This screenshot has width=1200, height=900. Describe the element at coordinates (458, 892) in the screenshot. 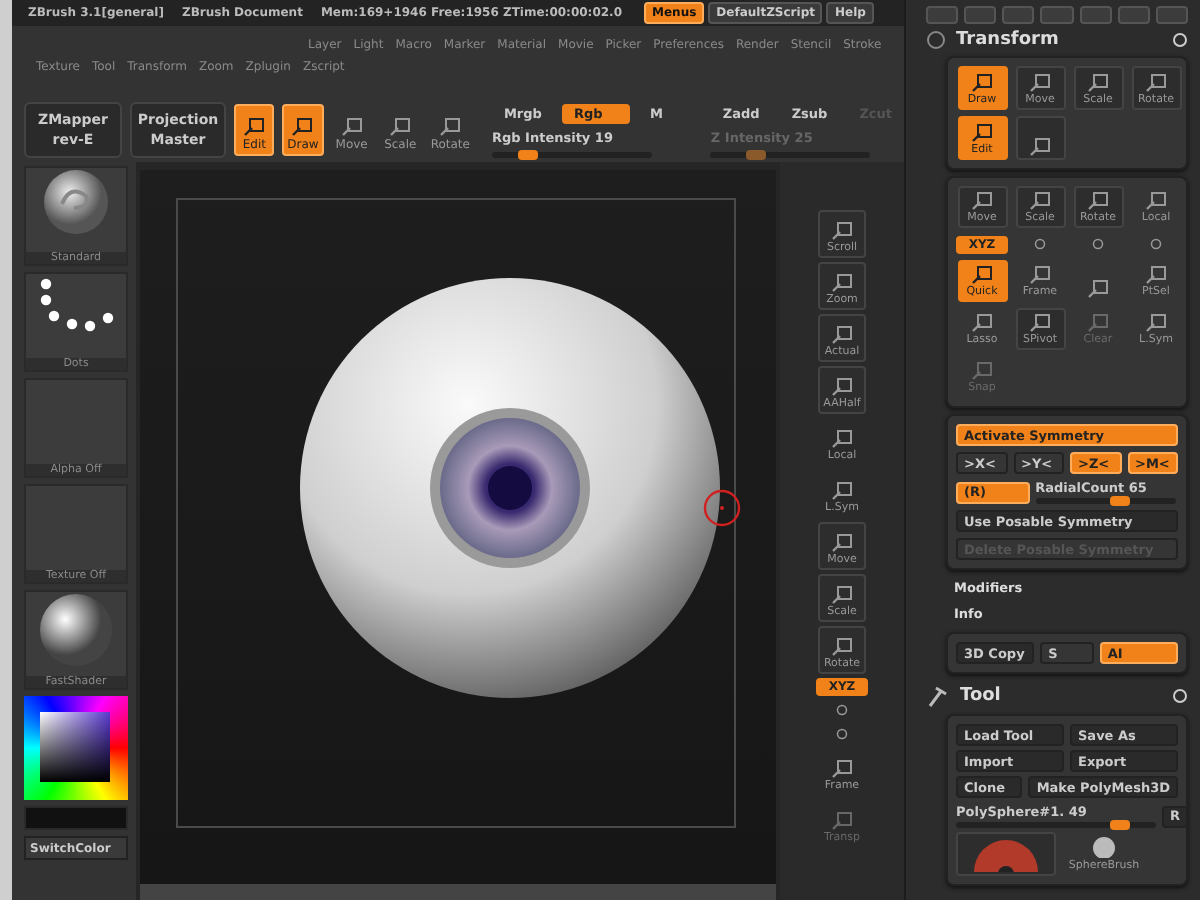

I see `horizontal-scrollbar` at that location.